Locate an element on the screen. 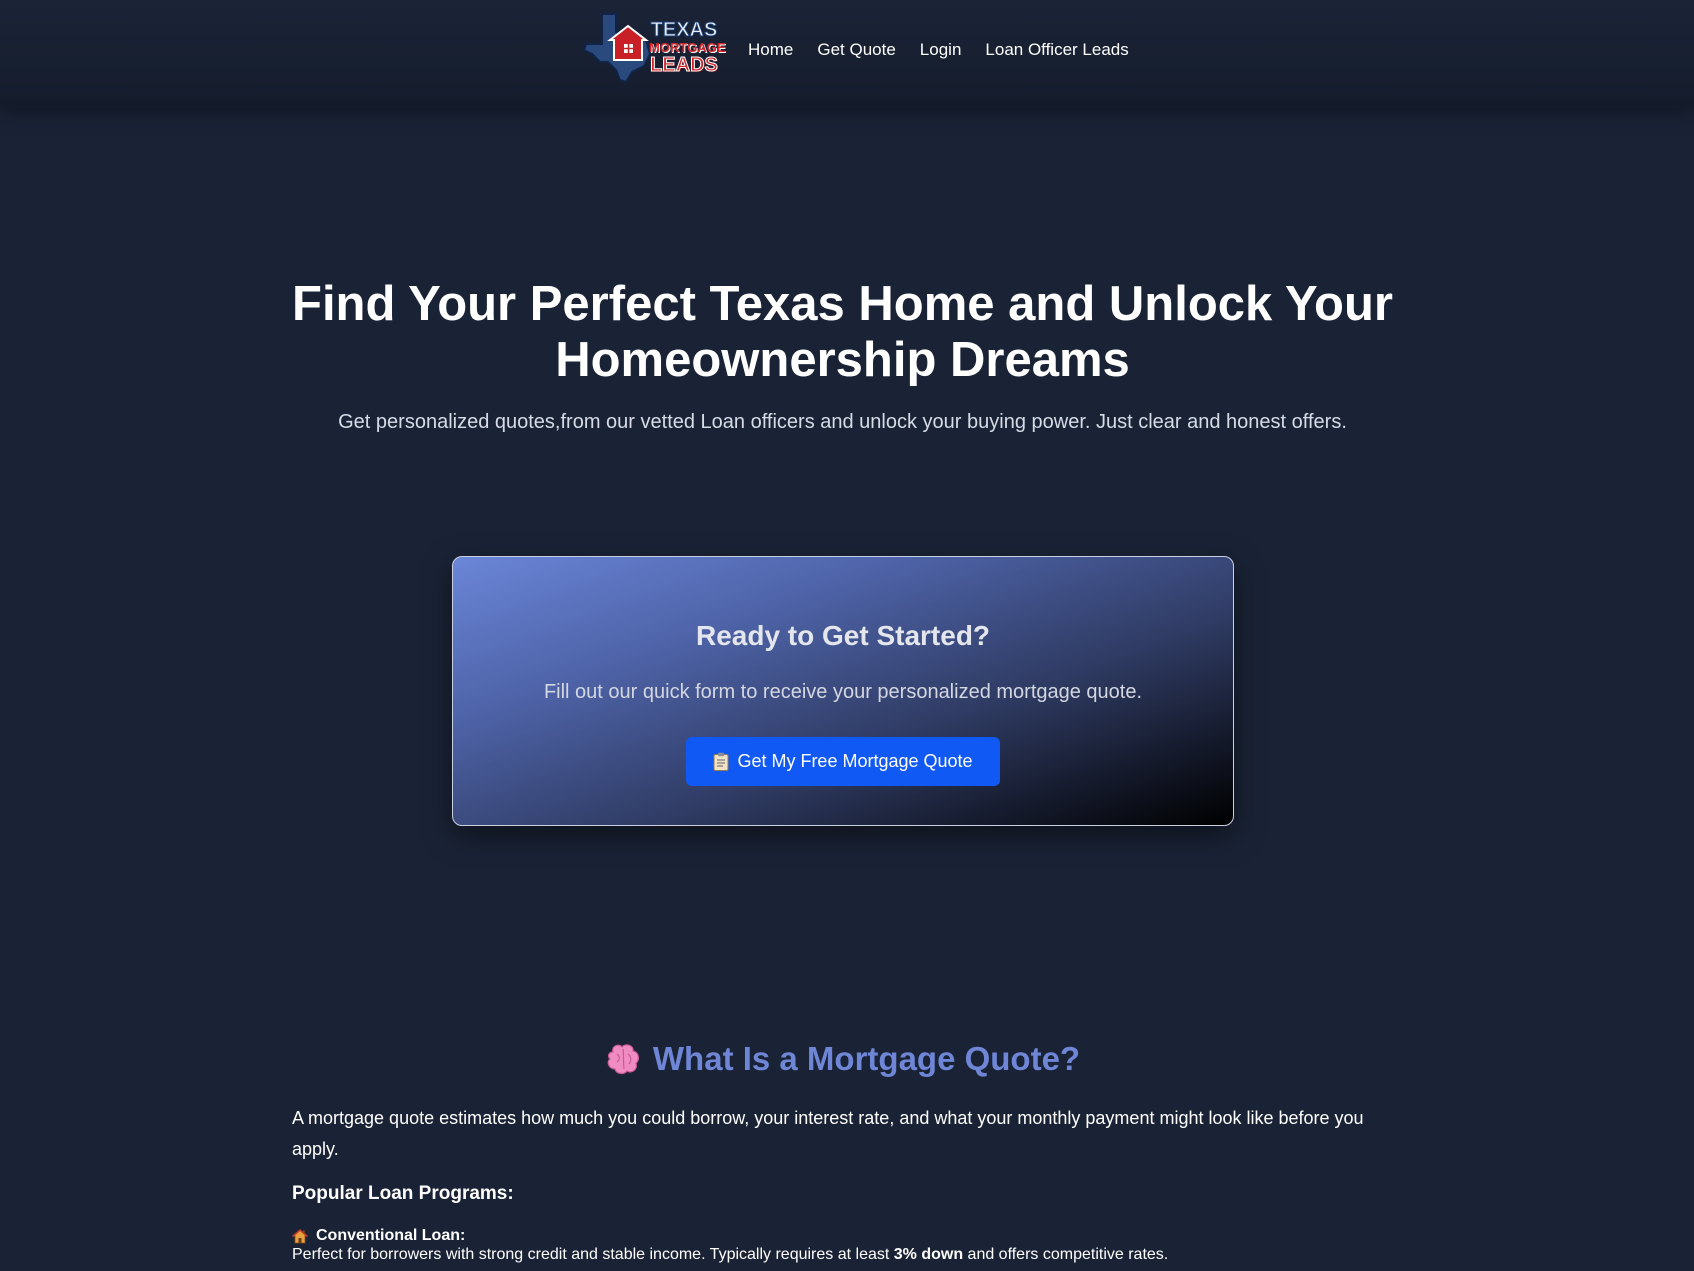 This screenshot has width=1694, height=1271. logo-line-mortgage: MORTGAGE is located at coordinates (687, 47).